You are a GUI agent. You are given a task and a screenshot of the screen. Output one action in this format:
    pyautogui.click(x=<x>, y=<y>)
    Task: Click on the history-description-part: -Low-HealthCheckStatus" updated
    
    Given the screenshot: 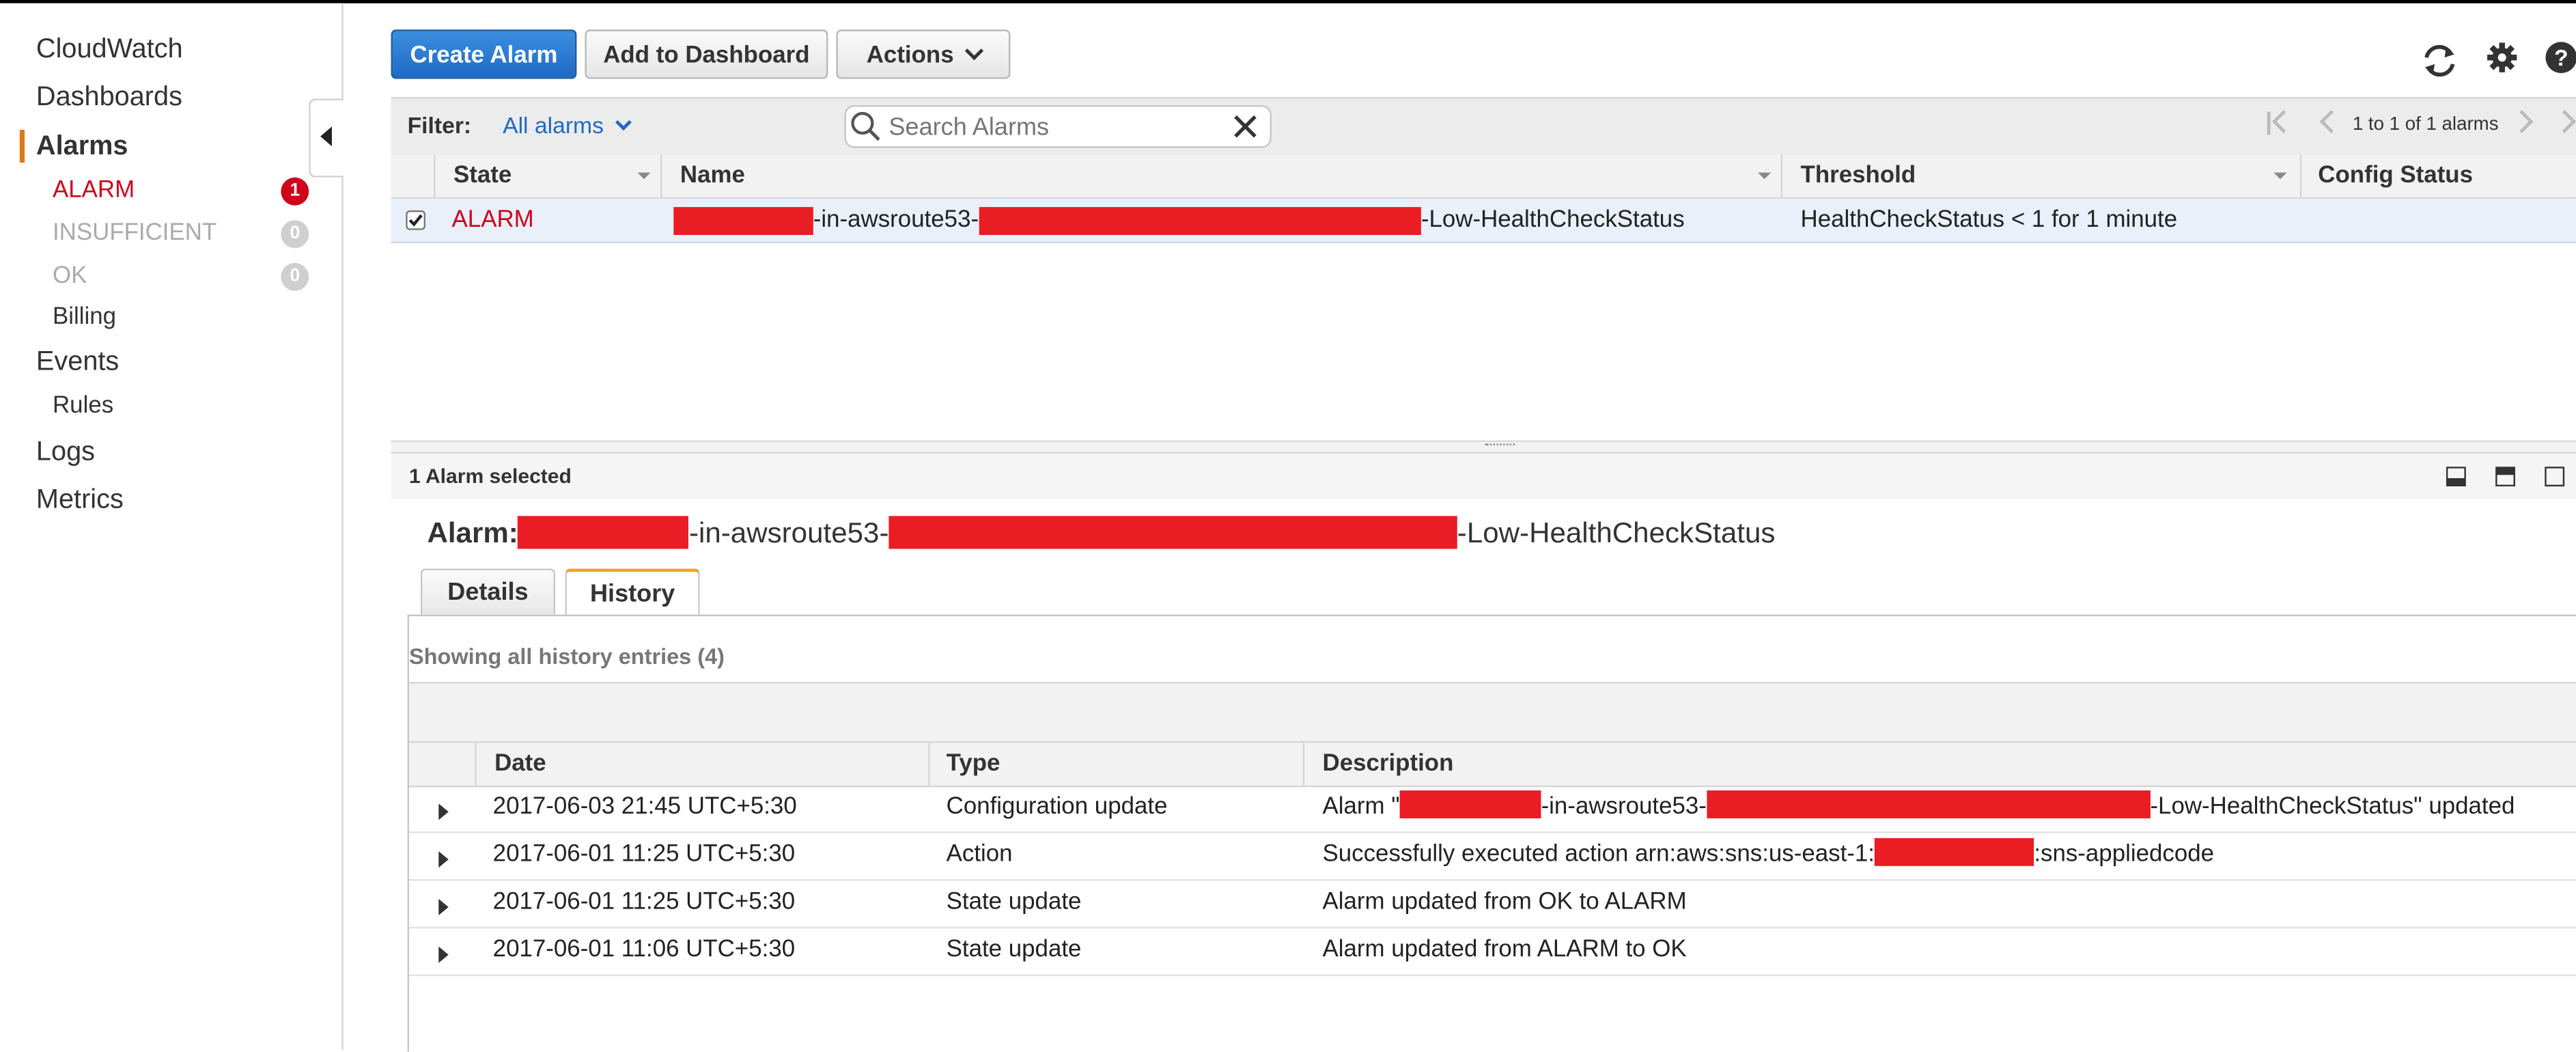 What is the action you would take?
    pyautogui.click(x=2332, y=806)
    